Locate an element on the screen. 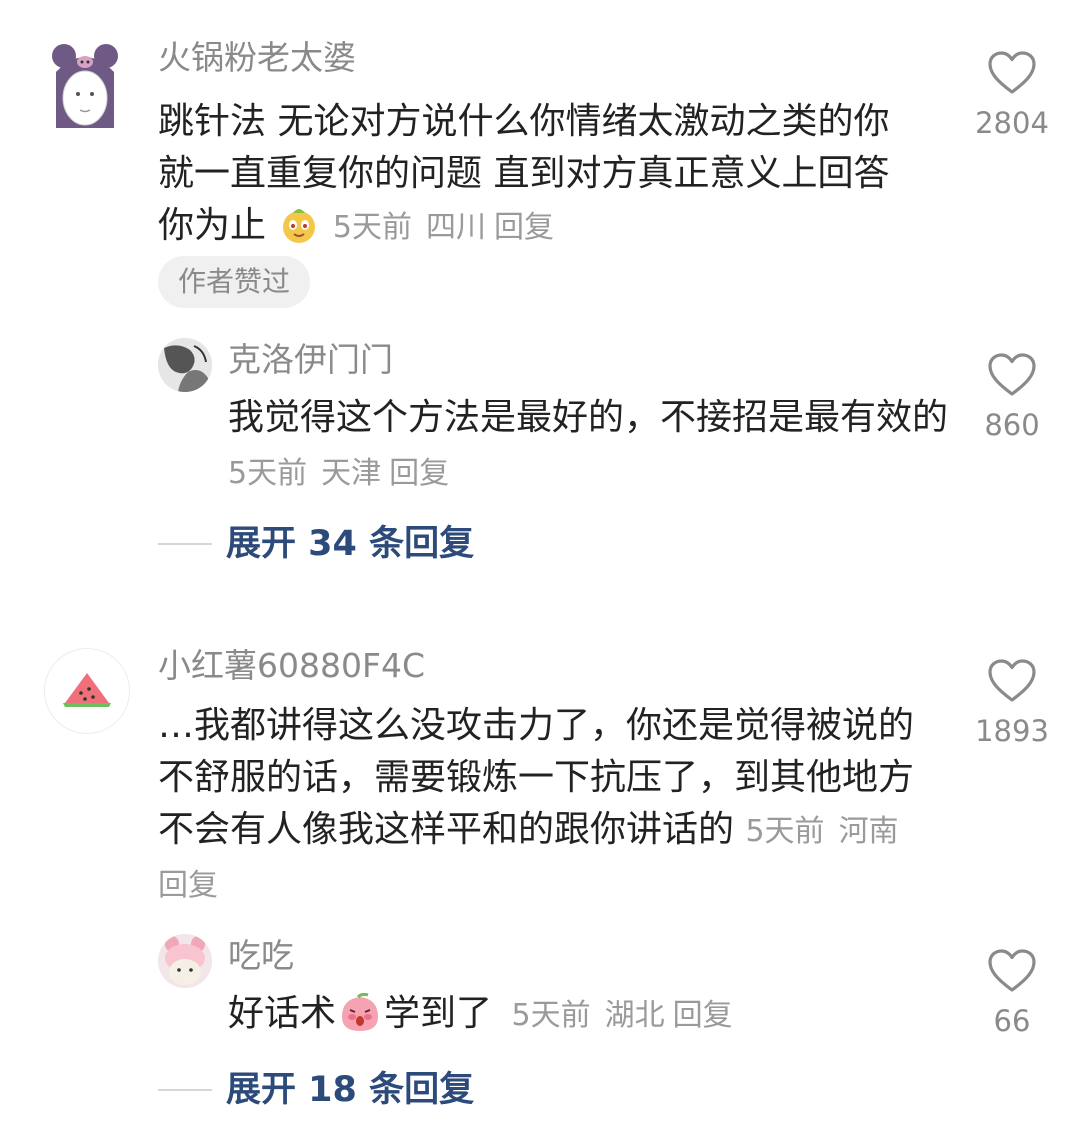 Image resolution: width=1080 pixels, height=1146 pixels. like-button: 66 is located at coordinates (1012, 993).